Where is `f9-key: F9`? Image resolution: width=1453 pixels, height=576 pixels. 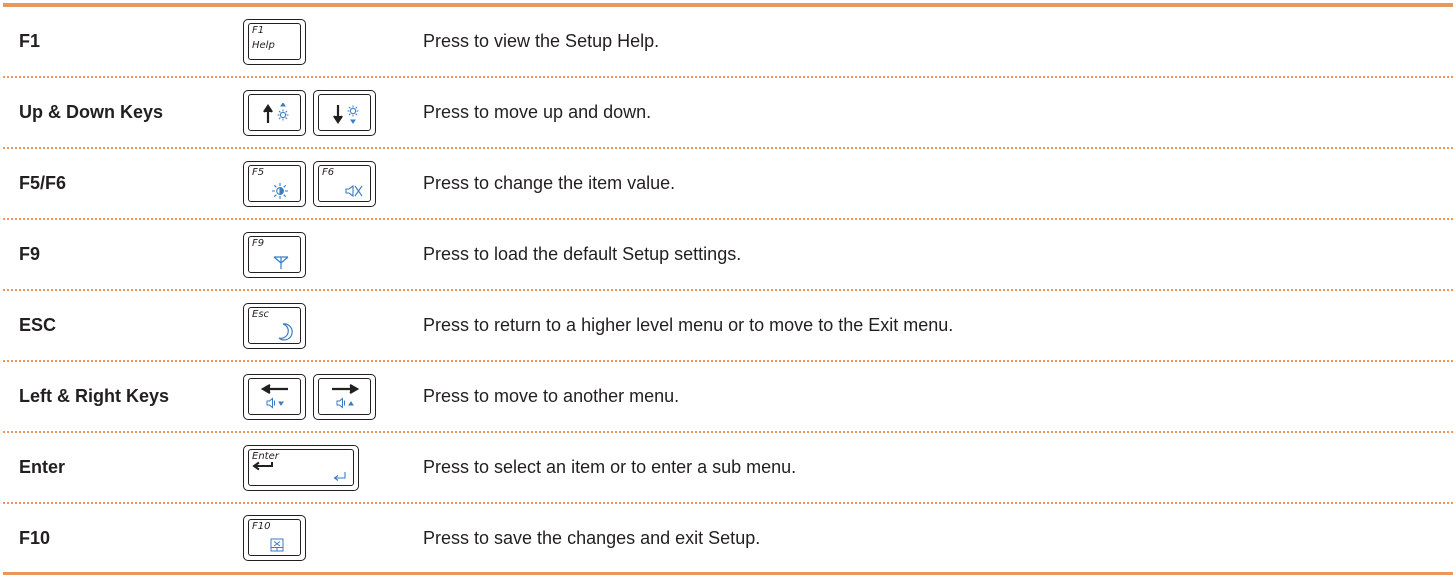
f9-key: F9 is located at coordinates (274, 254).